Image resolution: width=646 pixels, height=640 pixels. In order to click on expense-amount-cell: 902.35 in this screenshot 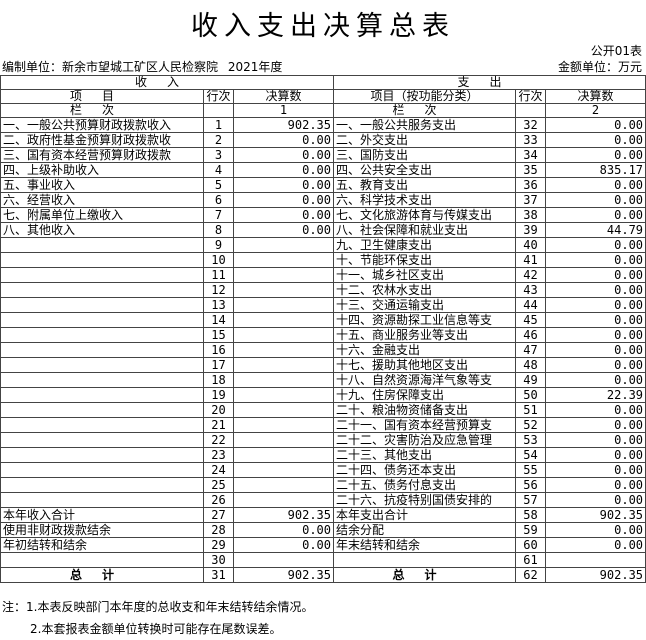, I will do `click(595, 515)`.